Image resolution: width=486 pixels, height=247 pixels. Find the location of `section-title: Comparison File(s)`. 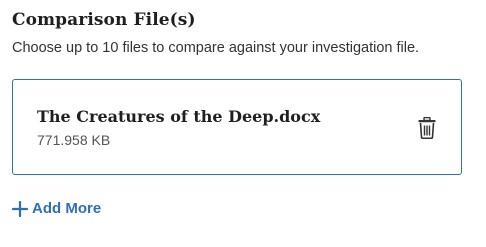

section-title: Comparison File(s) is located at coordinates (104, 20).